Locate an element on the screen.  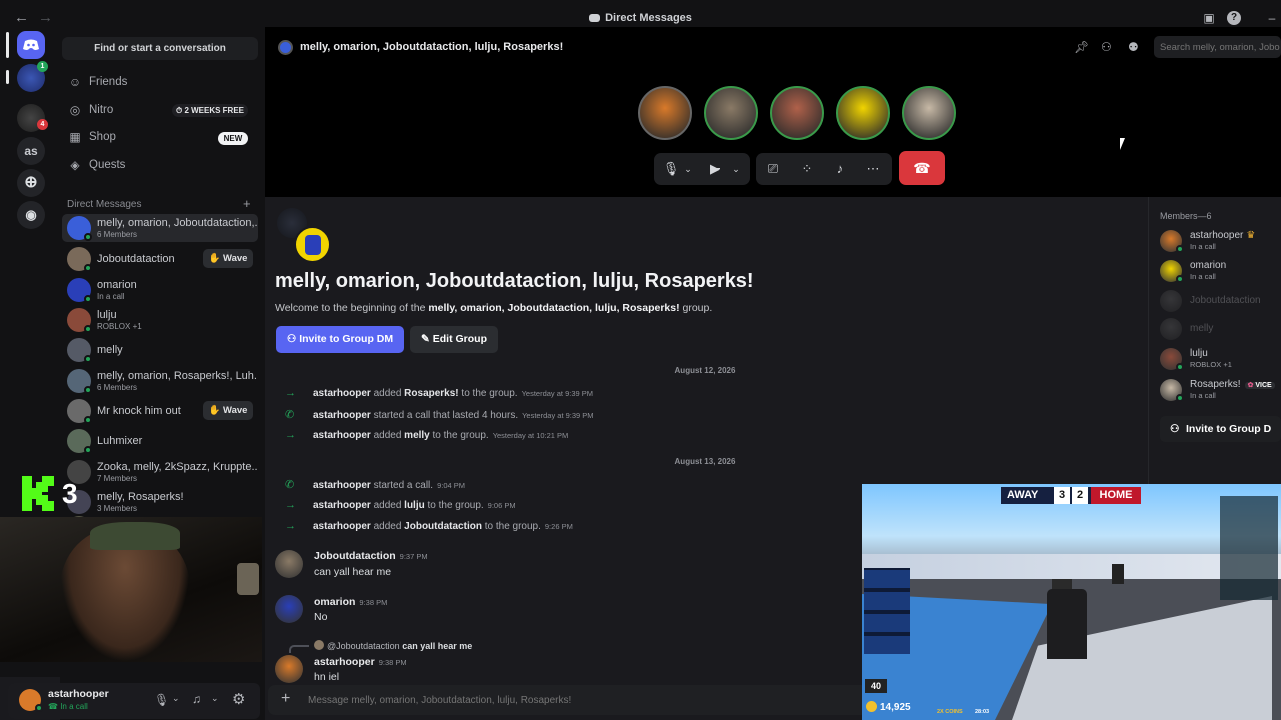
dm-item: Joboutdataction ✋ Wave is located at coordinates (160, 259).